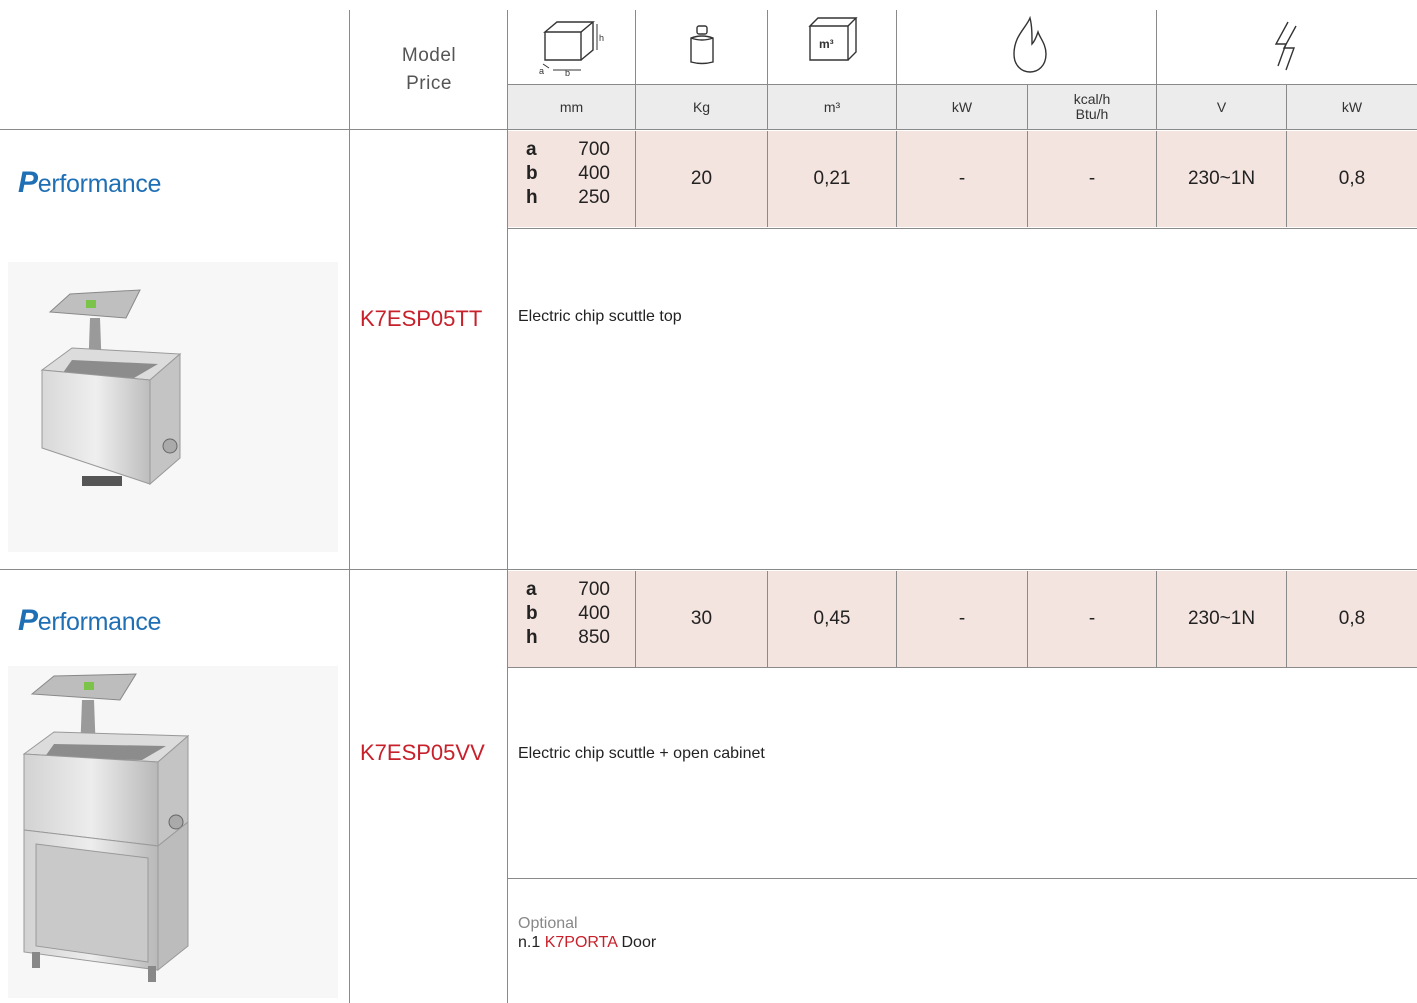 The height and width of the screenshot is (1003, 1417). What do you see at coordinates (832, 178) in the screenshot?
I see `volume-value: 0,21` at bounding box center [832, 178].